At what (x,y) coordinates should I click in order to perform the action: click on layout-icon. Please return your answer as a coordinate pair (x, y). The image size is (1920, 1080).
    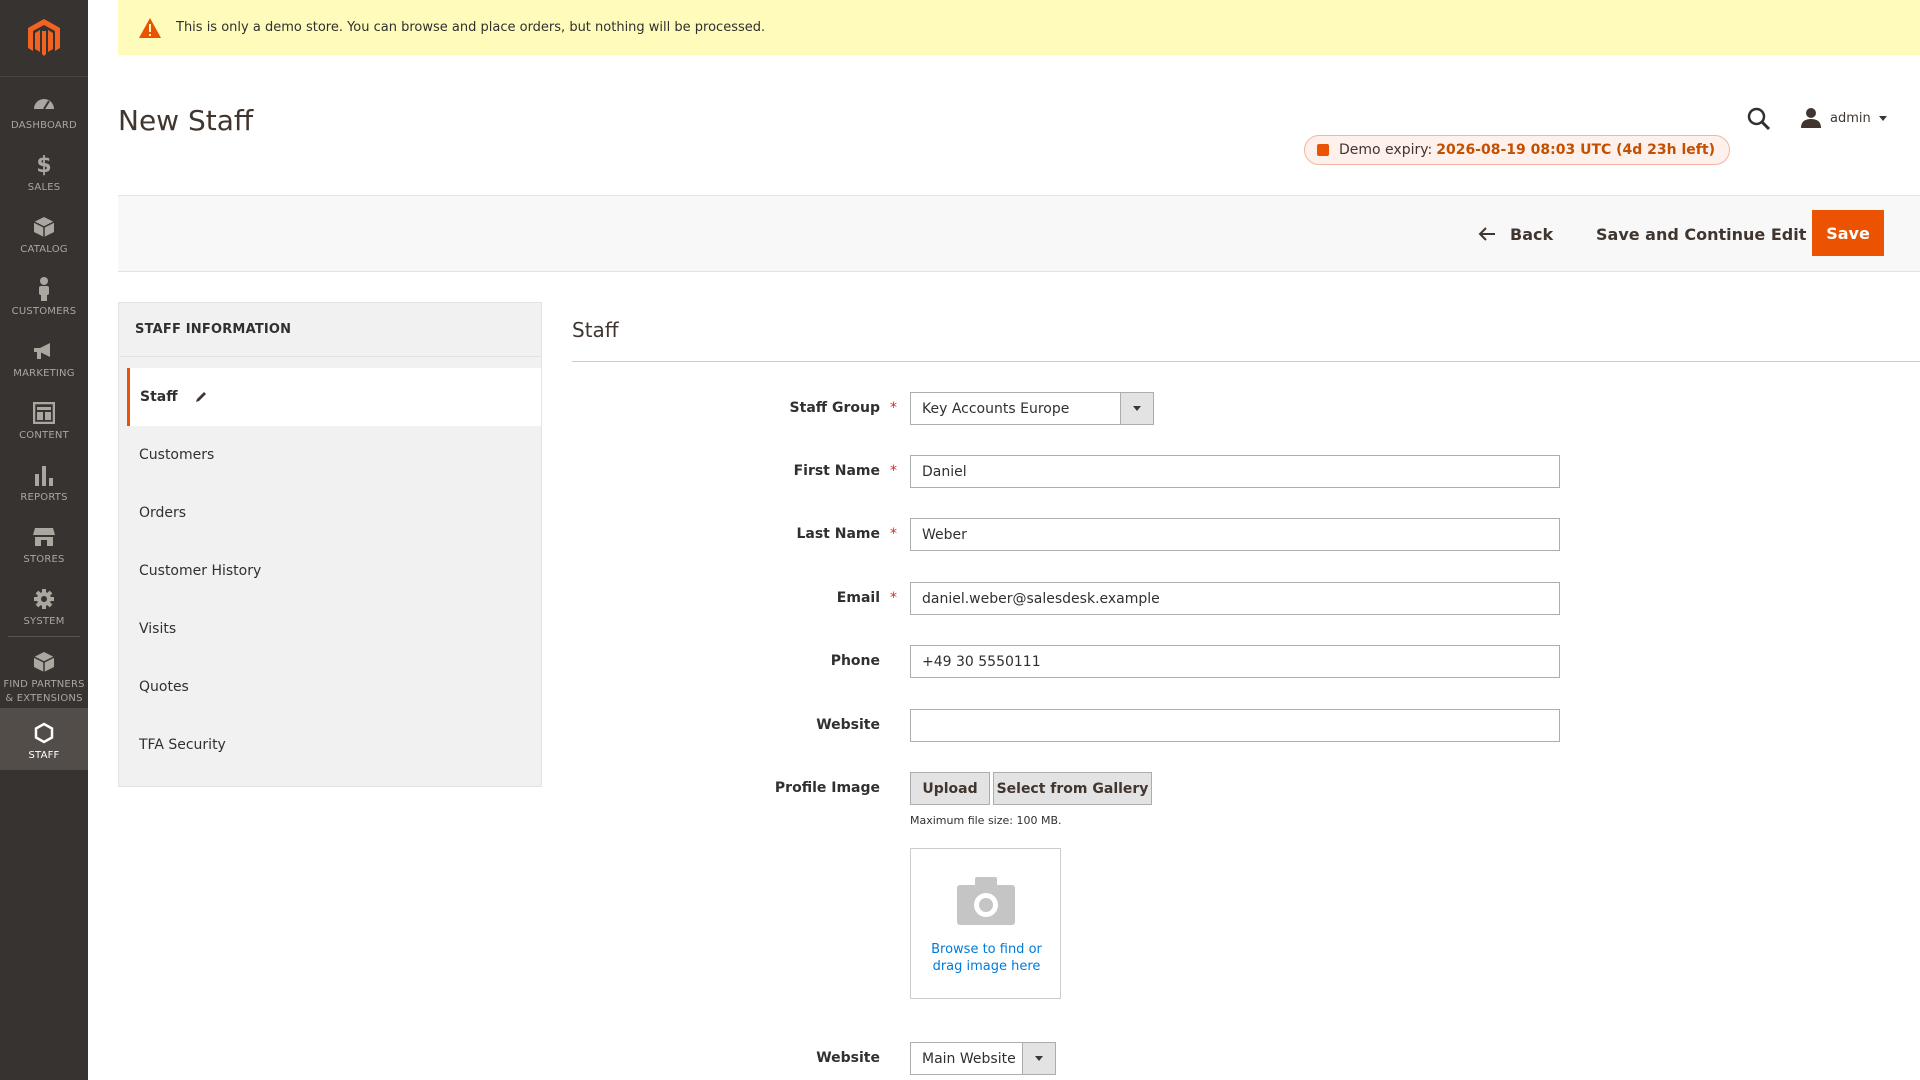
    Looking at the image, I should click on (44, 413).